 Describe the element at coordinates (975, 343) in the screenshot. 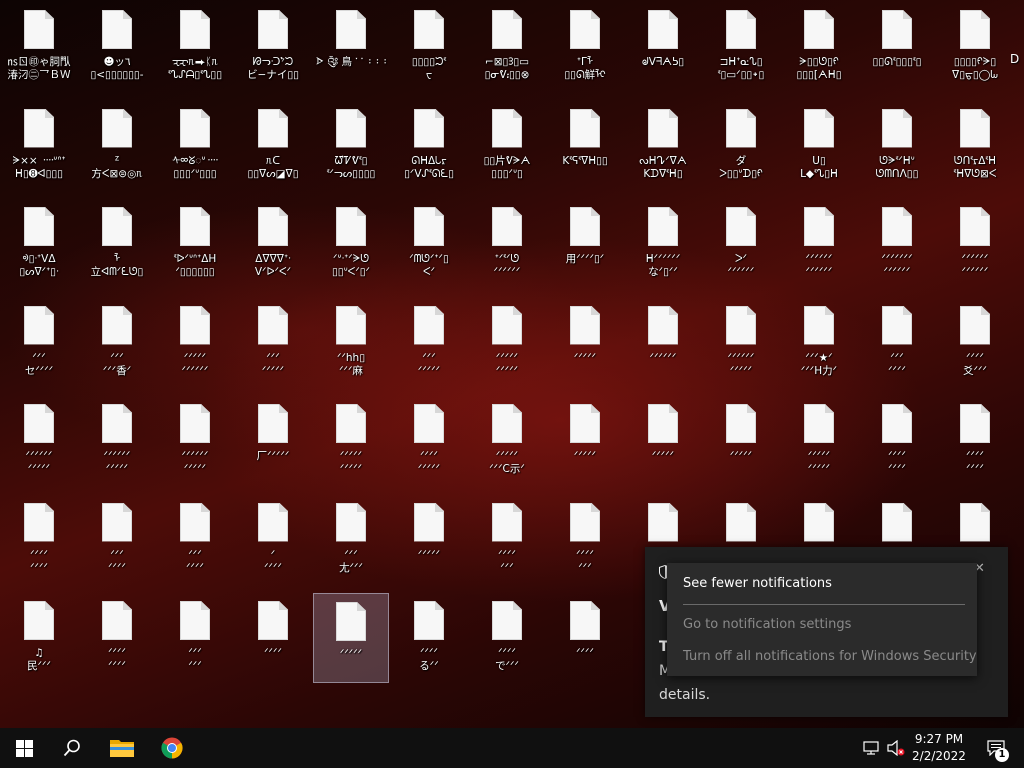

I see `desktop-file-icon: ᐟᐟᐟᐟ 爻ᐟᐟᐟ` at that location.